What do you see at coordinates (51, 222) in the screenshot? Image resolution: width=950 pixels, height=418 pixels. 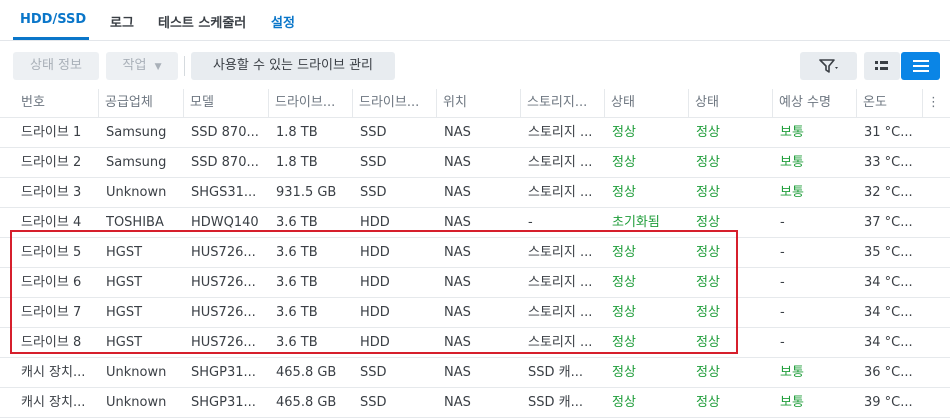 I see `cell-drive-name: 드라이브 4` at bounding box center [51, 222].